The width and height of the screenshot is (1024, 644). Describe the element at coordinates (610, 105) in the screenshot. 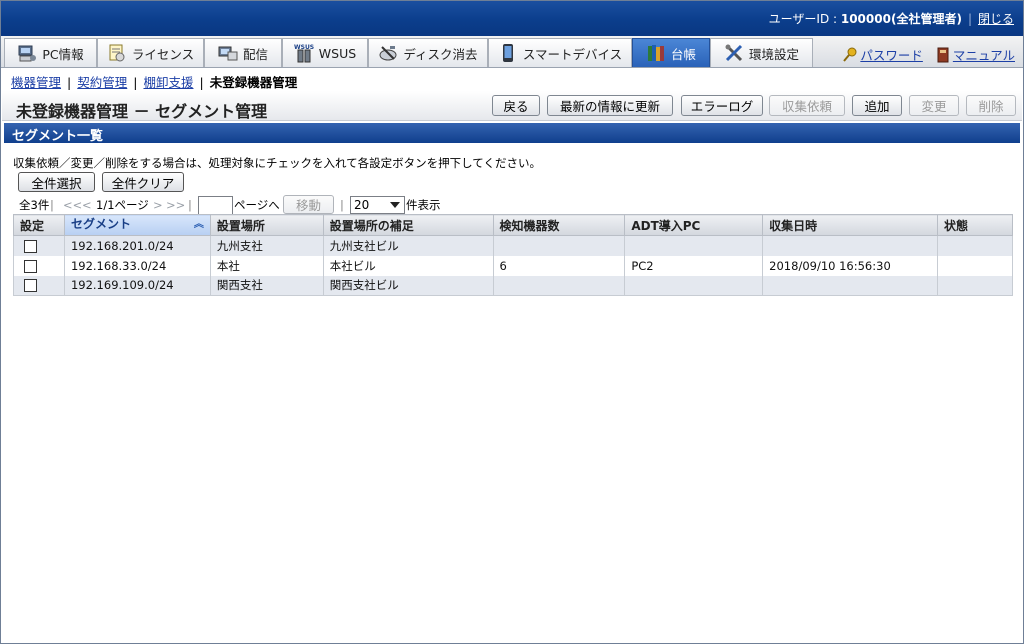

I see `refresh-button: 最新の情報に更新` at that location.